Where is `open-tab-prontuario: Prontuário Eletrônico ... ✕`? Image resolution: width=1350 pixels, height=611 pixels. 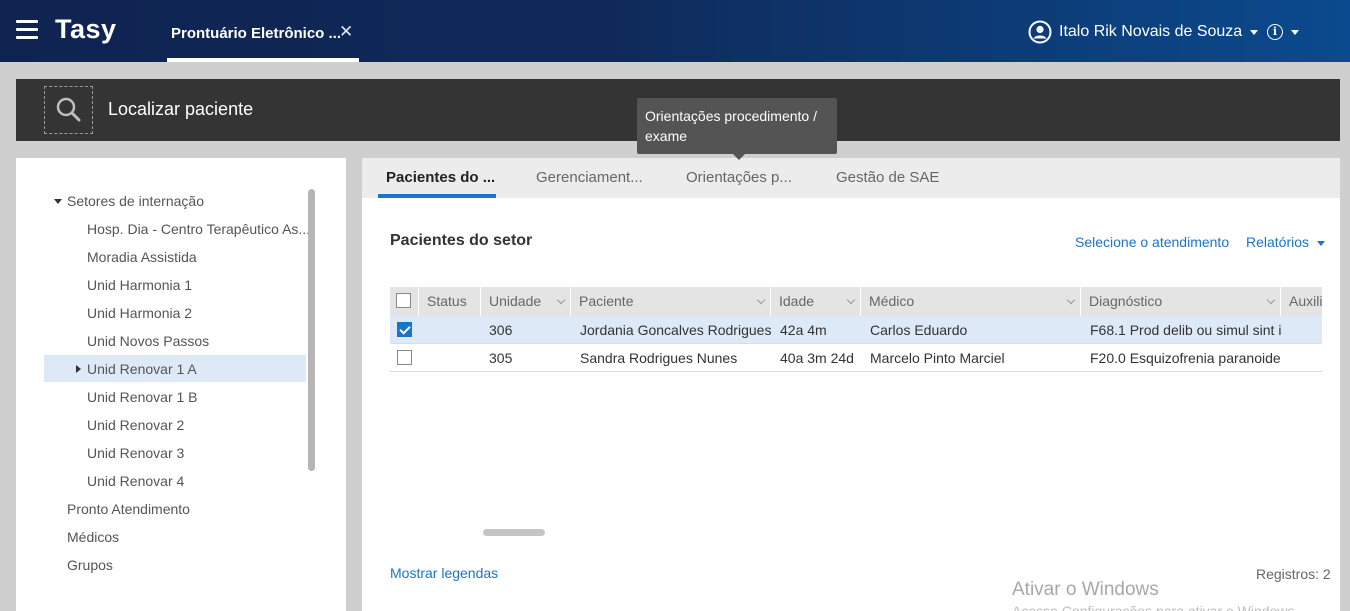
open-tab-prontuario: Prontuário Eletrônico ... ✕ is located at coordinates (263, 31).